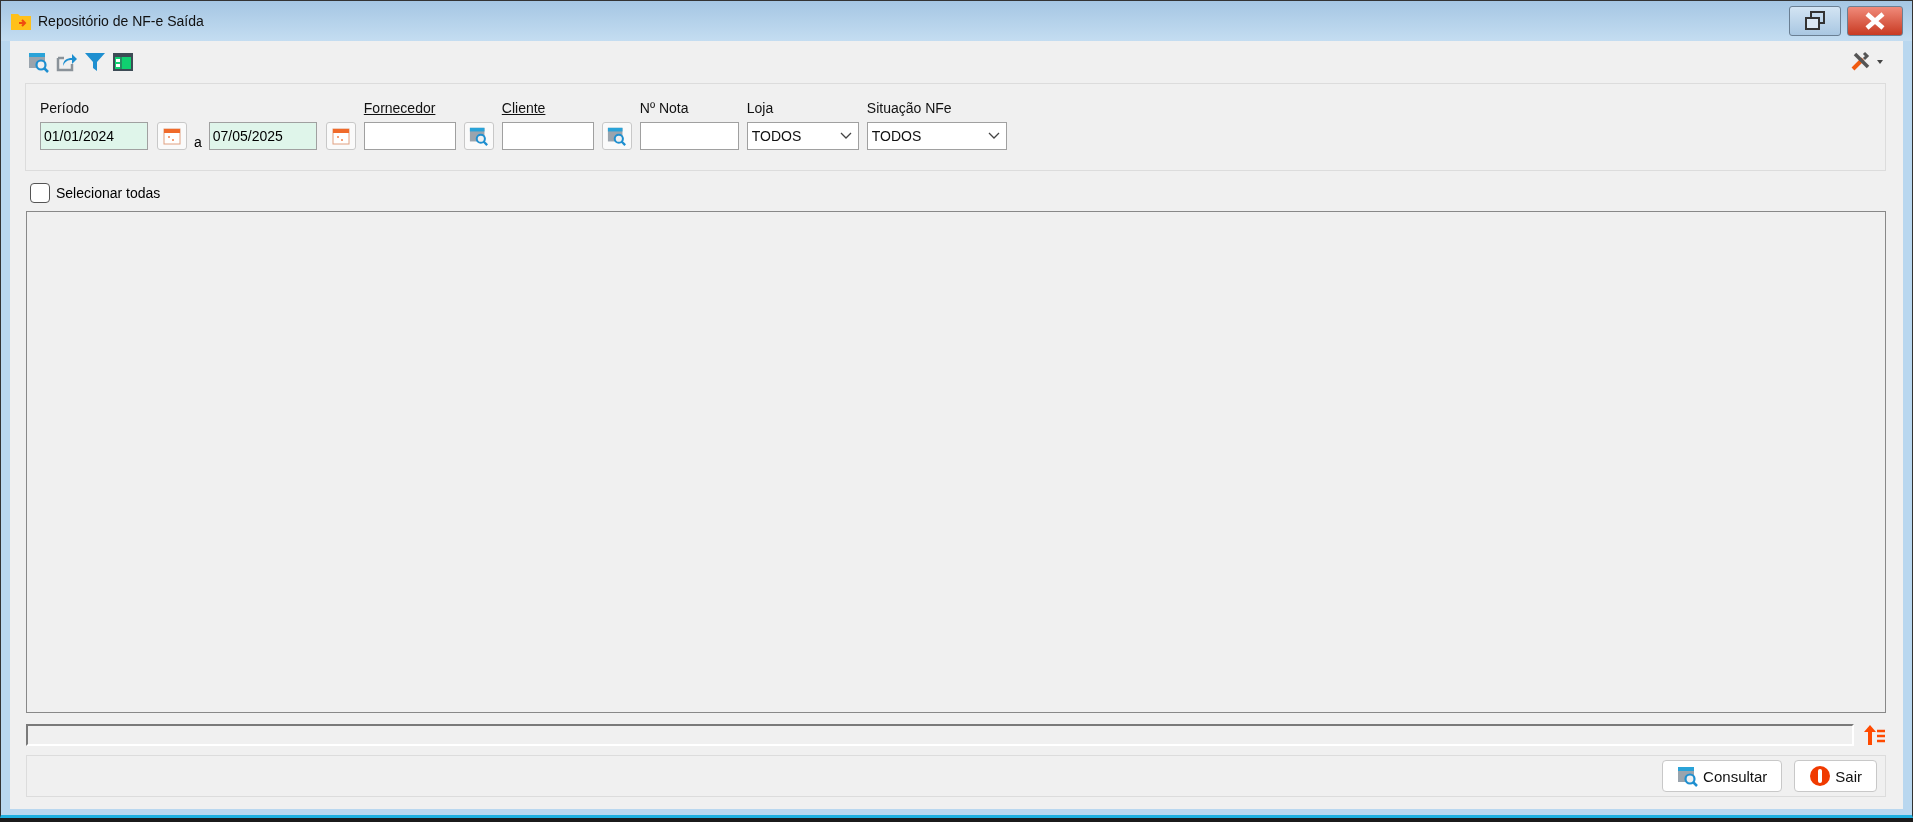 The width and height of the screenshot is (1913, 822). Describe the element at coordinates (40, 193) in the screenshot. I see `checkbox` at that location.